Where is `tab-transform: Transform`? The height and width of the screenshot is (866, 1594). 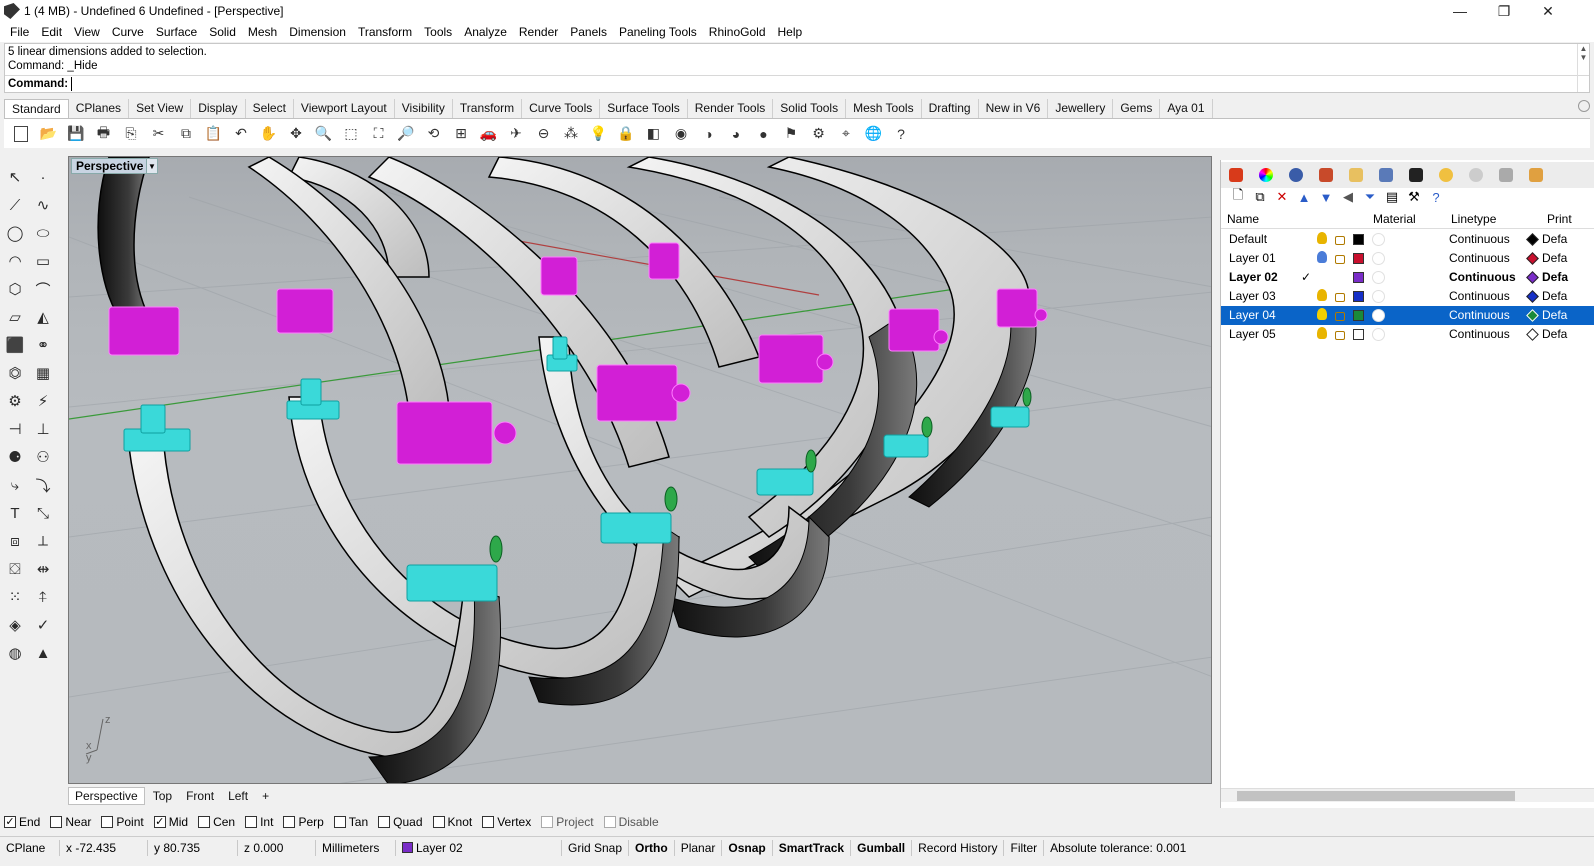 tab-transform: Transform is located at coordinates (488, 108).